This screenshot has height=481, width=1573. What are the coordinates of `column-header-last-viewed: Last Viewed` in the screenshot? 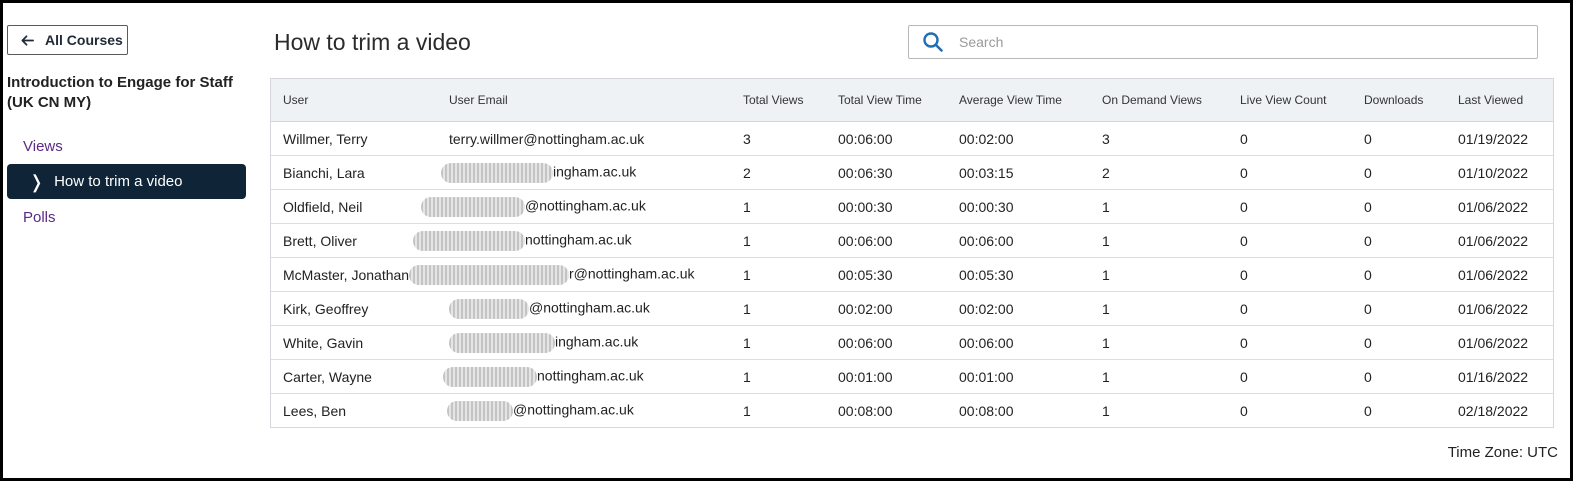 It's located at (1499, 100).